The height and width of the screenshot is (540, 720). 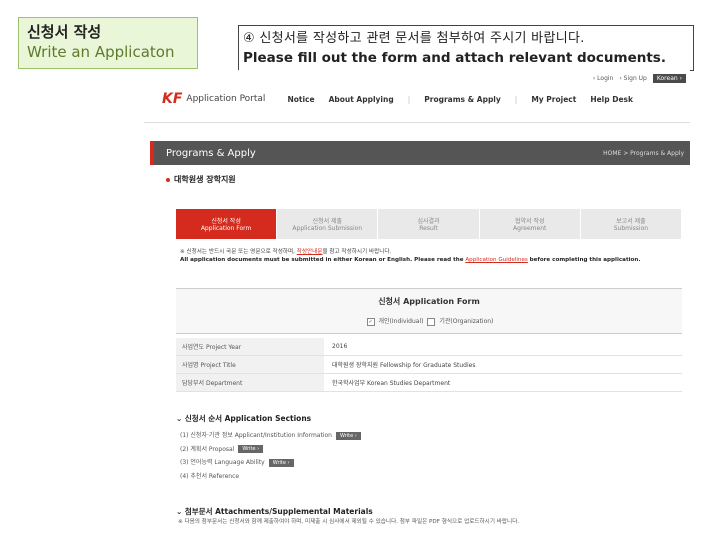 What do you see at coordinates (168, 179) in the screenshot?
I see `bullet-icon` at bounding box center [168, 179].